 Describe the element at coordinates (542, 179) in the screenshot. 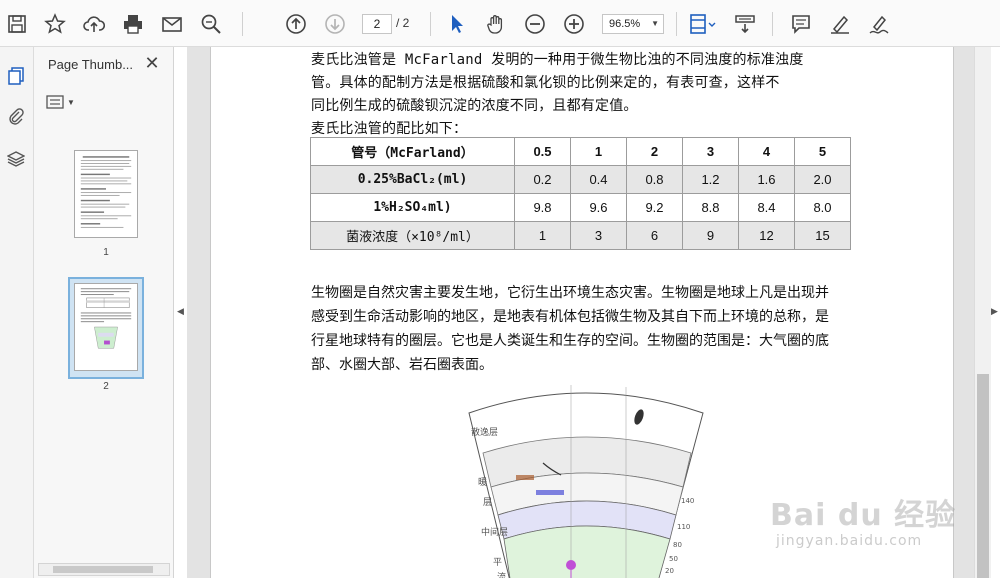

I see `table-cell: 0.2` at that location.